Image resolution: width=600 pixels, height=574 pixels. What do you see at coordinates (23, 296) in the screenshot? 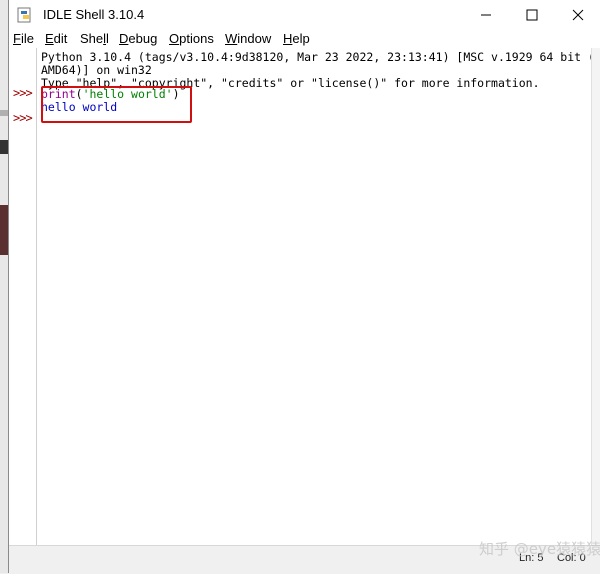
I see `prompt-gutter: >>> >>>` at bounding box center [23, 296].